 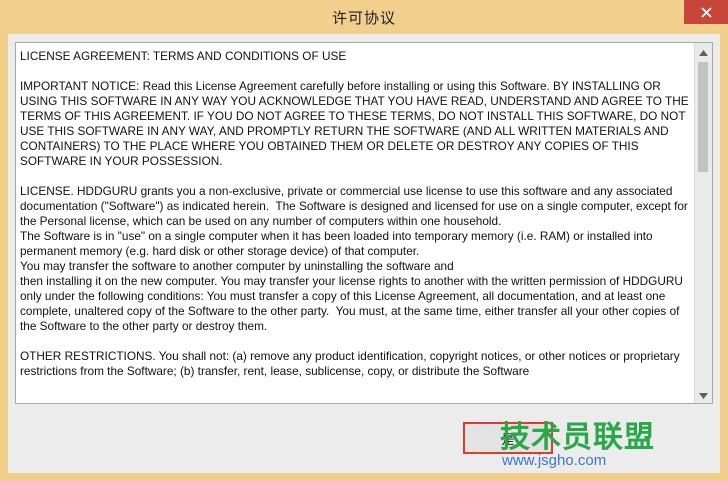 What do you see at coordinates (703, 117) in the screenshot?
I see `scrollbar-thumb` at bounding box center [703, 117].